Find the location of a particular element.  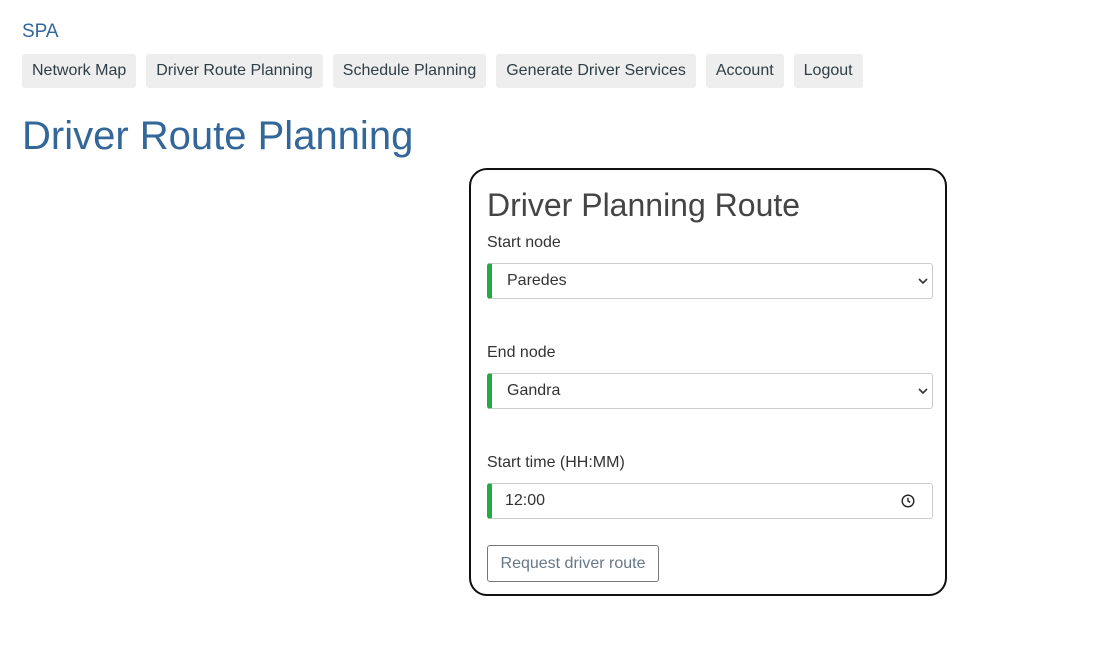

nav-network-map: Network Map is located at coordinates (79, 71).